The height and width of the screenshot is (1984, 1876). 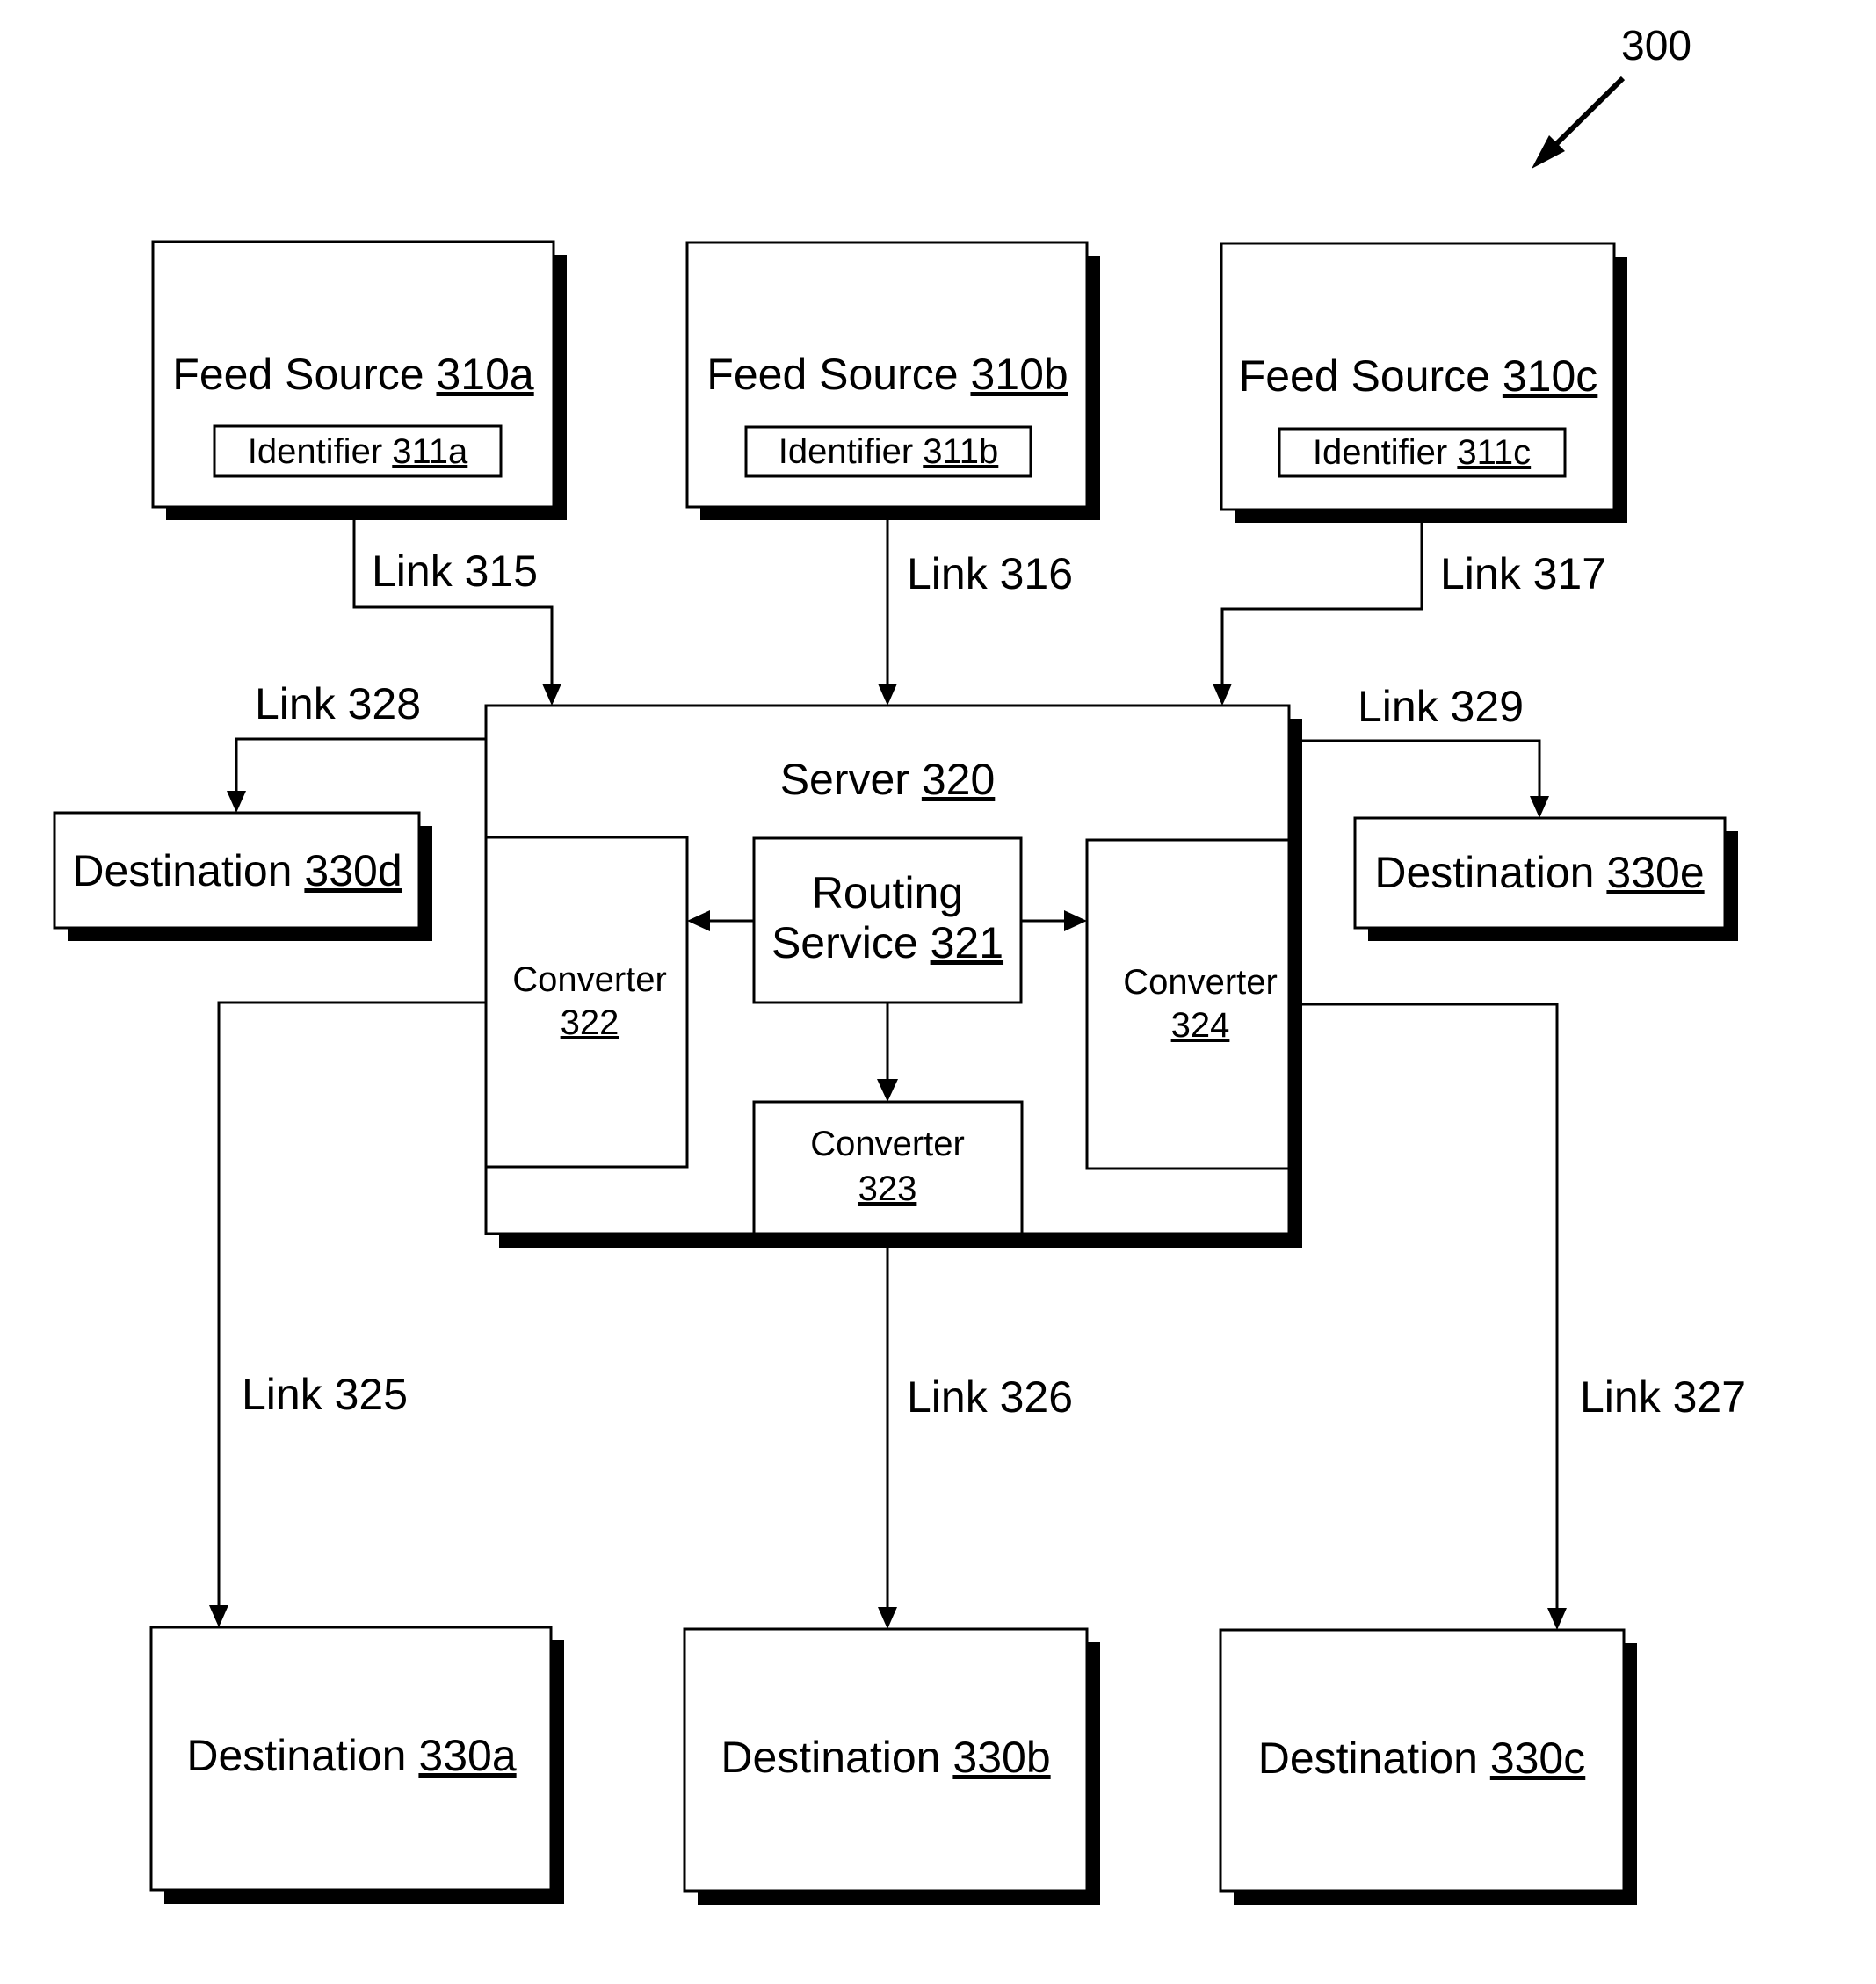 What do you see at coordinates (1200, 1026) in the screenshot?
I see `converter-ref: 324` at bounding box center [1200, 1026].